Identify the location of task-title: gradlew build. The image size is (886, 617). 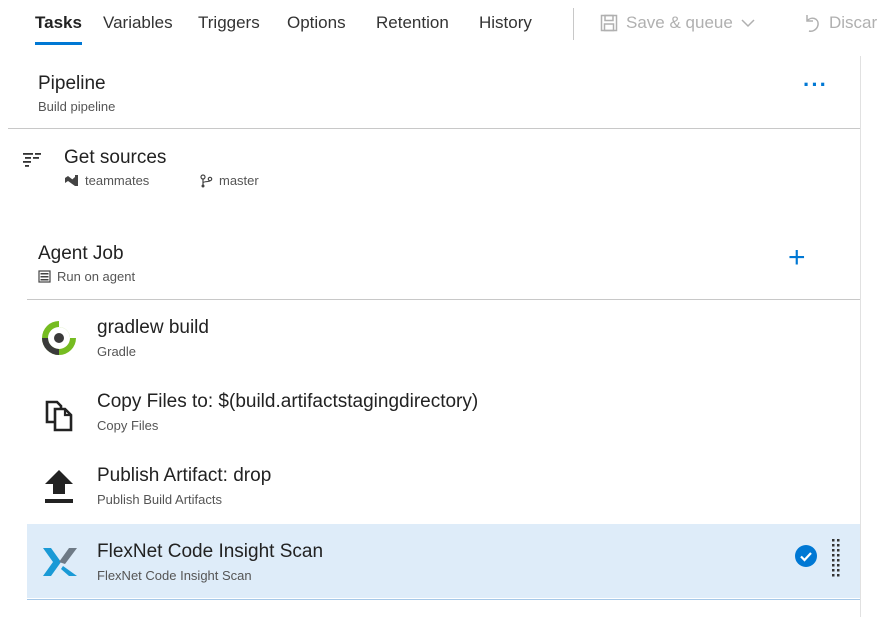
(153, 327).